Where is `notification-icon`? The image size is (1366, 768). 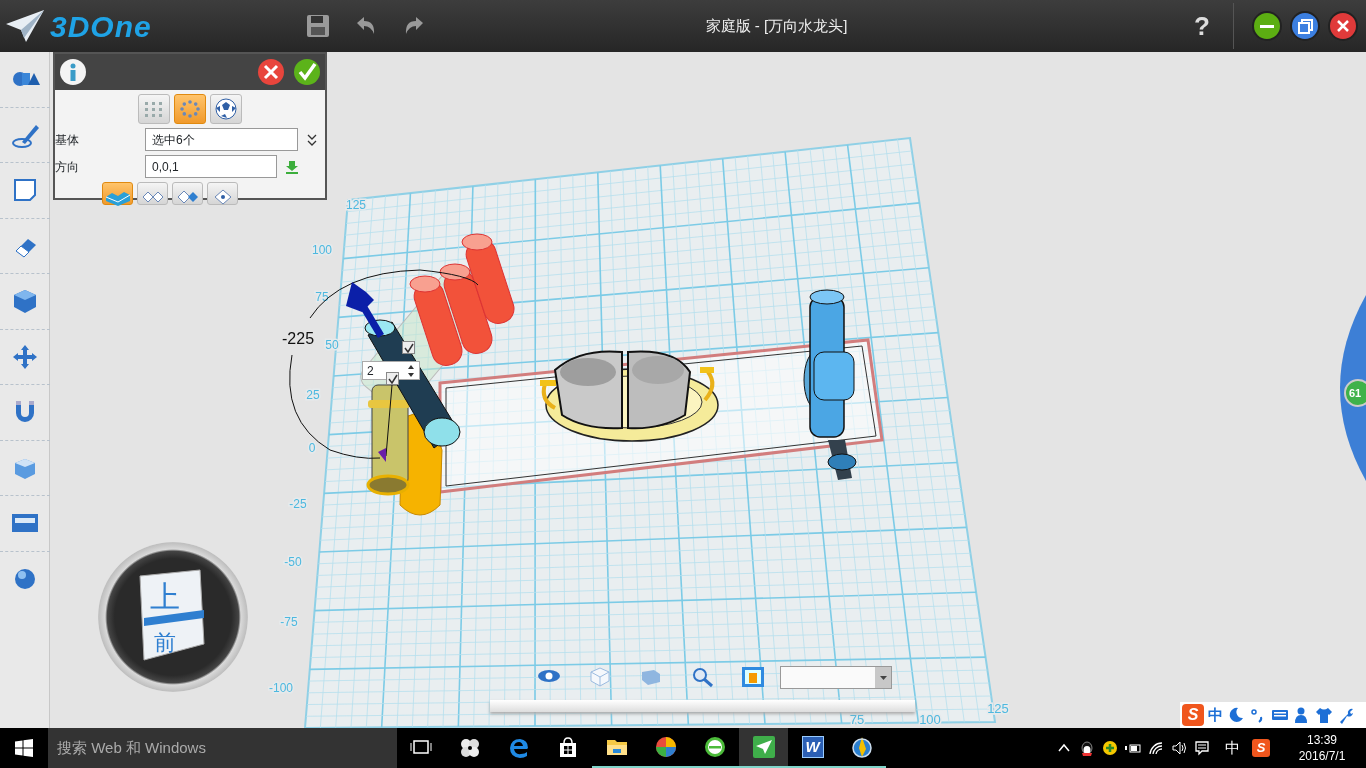
notification-icon is located at coordinates (1201, 748).